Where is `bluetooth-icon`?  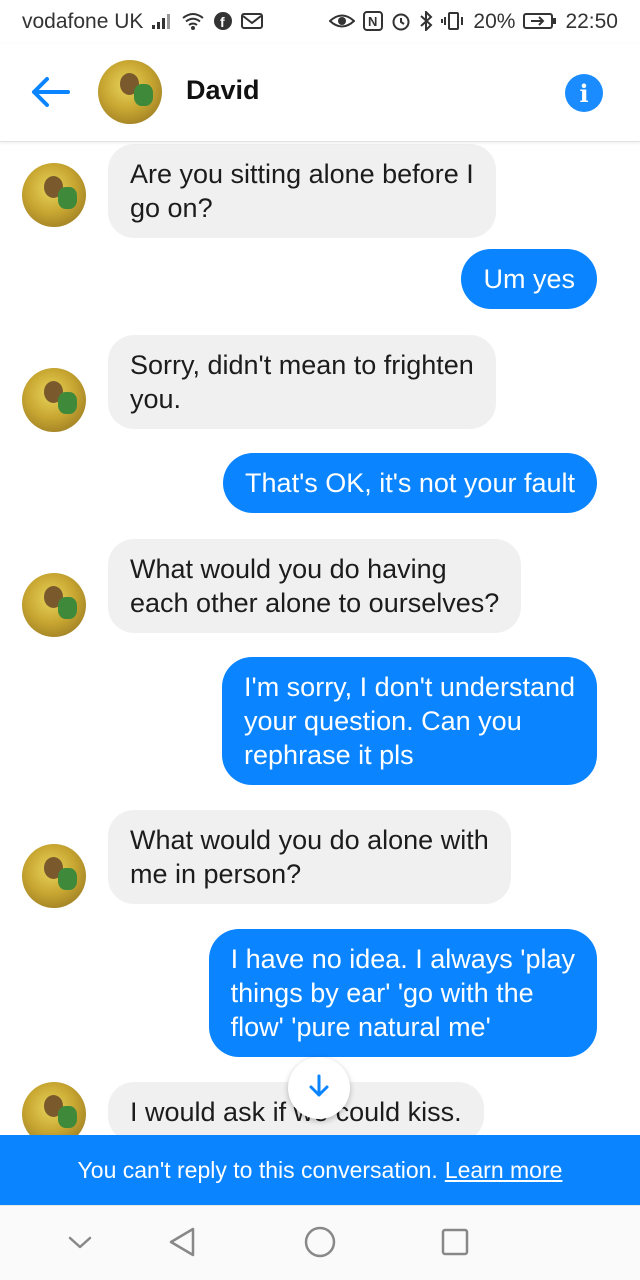
bluetooth-icon is located at coordinates (426, 21).